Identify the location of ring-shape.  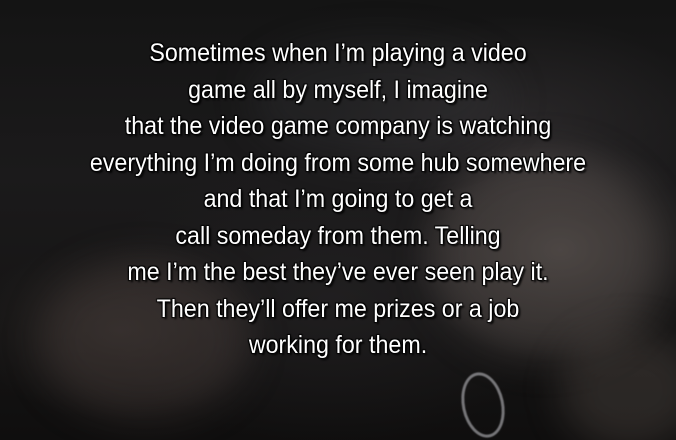
(483, 404).